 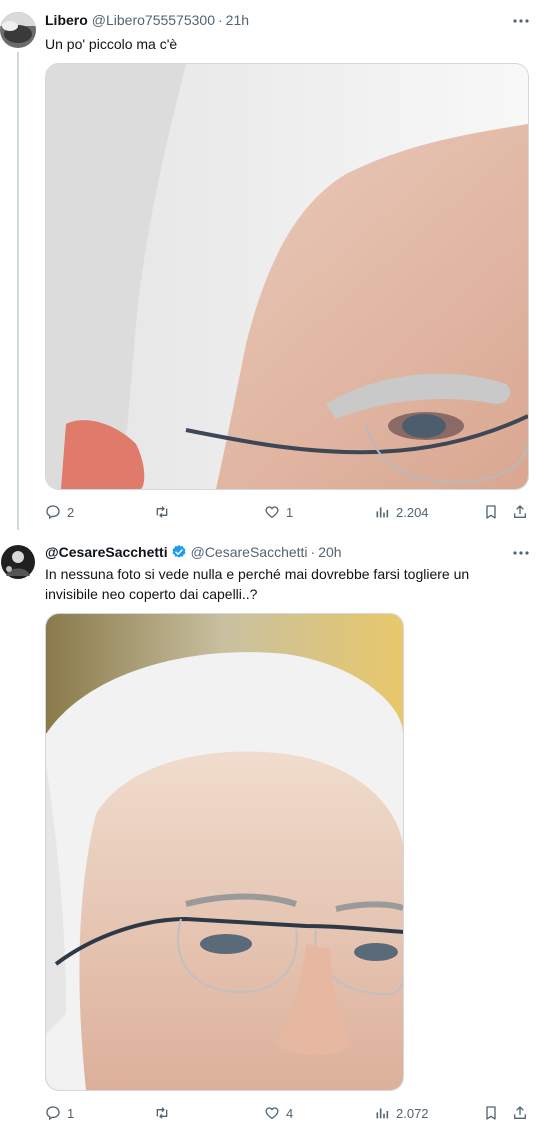 What do you see at coordinates (106, 552) in the screenshot?
I see `author-name: @CesareSacchetti` at bounding box center [106, 552].